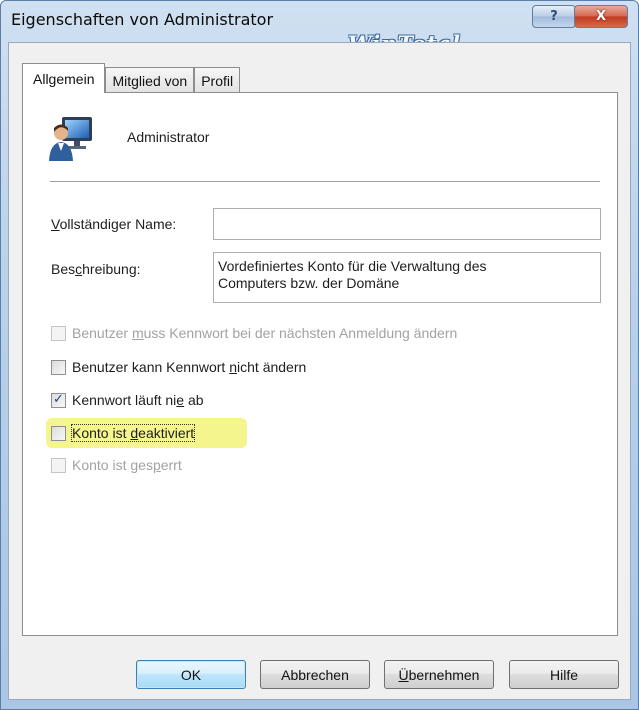 Image resolution: width=639 pixels, height=710 pixels. What do you see at coordinates (138, 400) in the screenshot?
I see `checkbox-label: Kennwort läuft nie ab` at bounding box center [138, 400].